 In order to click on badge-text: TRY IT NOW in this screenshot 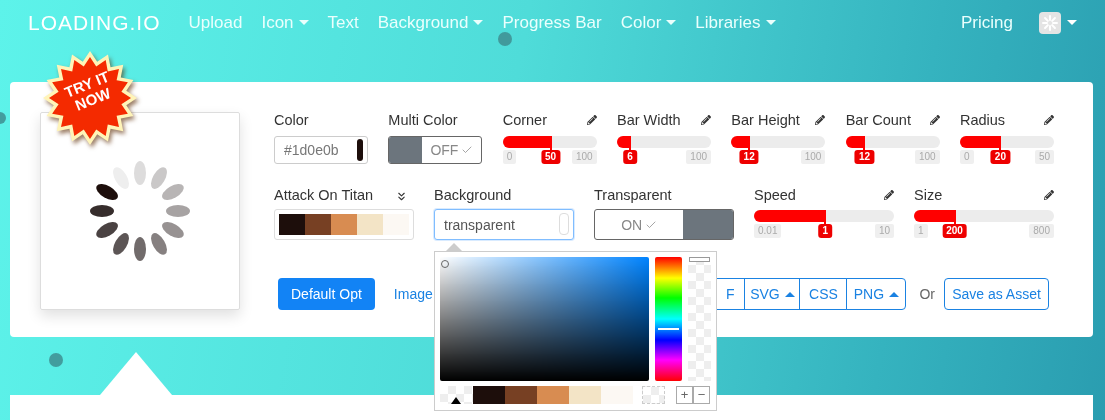, I will do `click(87, 91)`.